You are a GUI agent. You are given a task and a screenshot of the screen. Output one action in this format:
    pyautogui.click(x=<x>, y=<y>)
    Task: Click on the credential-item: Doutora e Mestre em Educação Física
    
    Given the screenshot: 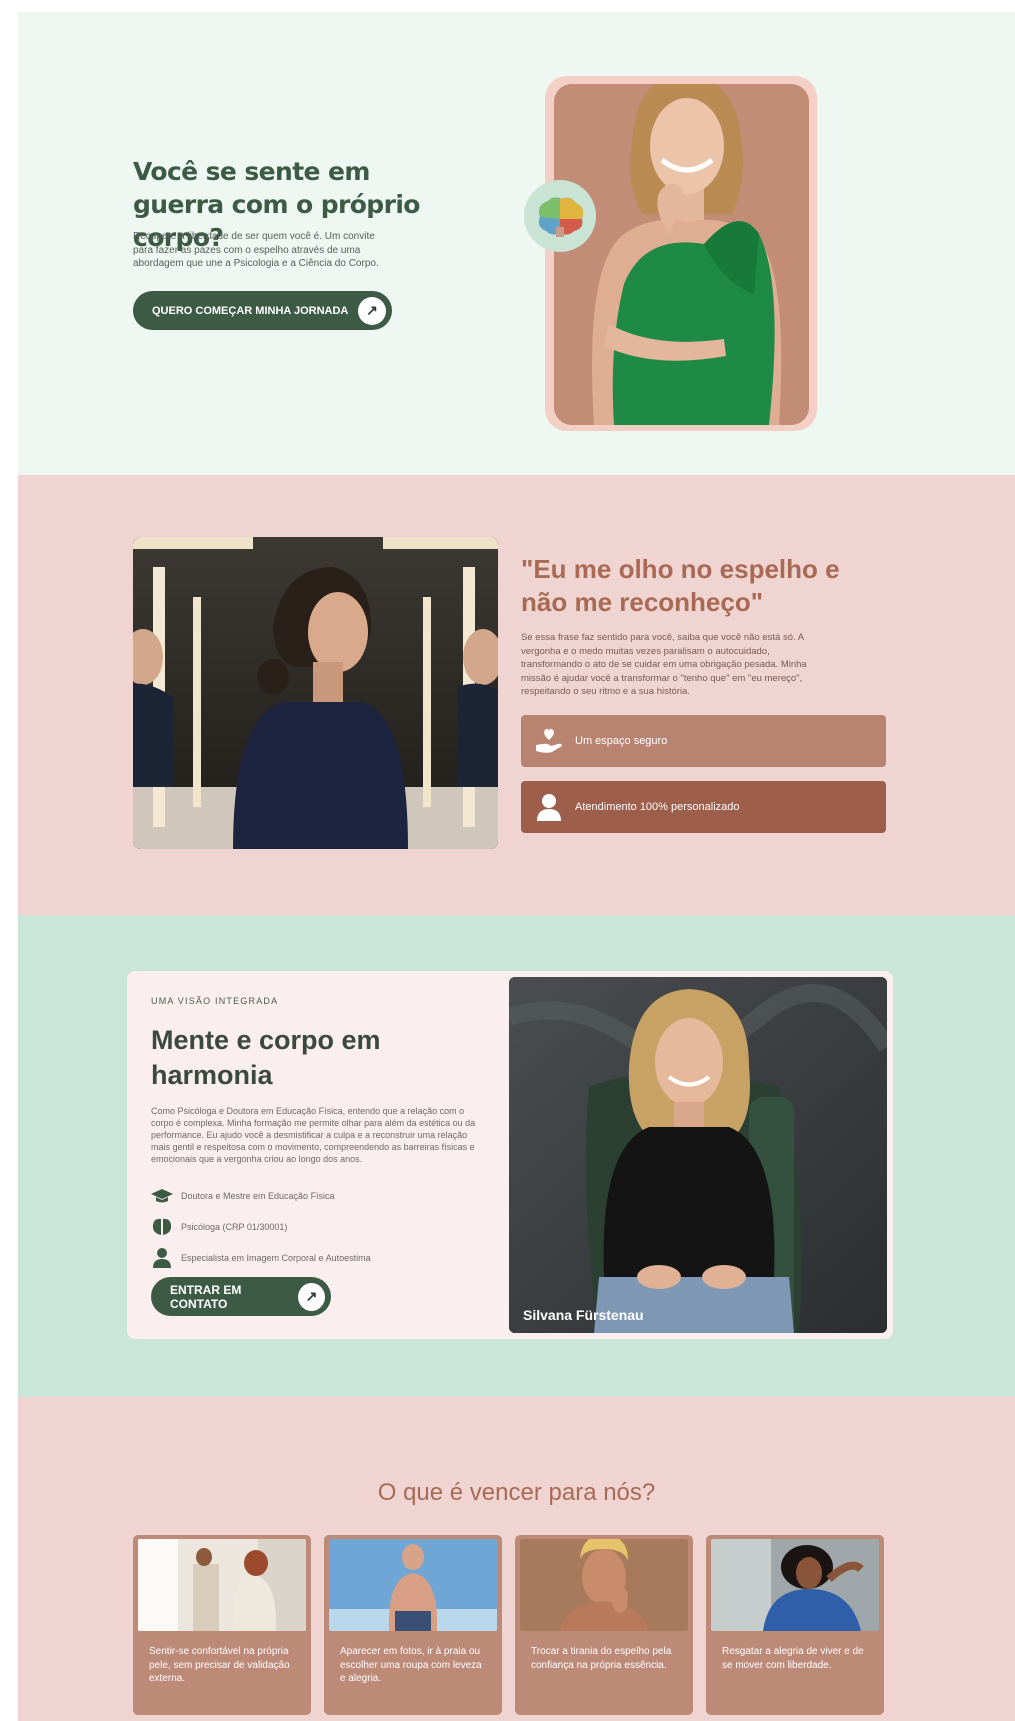 What is the action you would take?
    pyautogui.click(x=243, y=1196)
    